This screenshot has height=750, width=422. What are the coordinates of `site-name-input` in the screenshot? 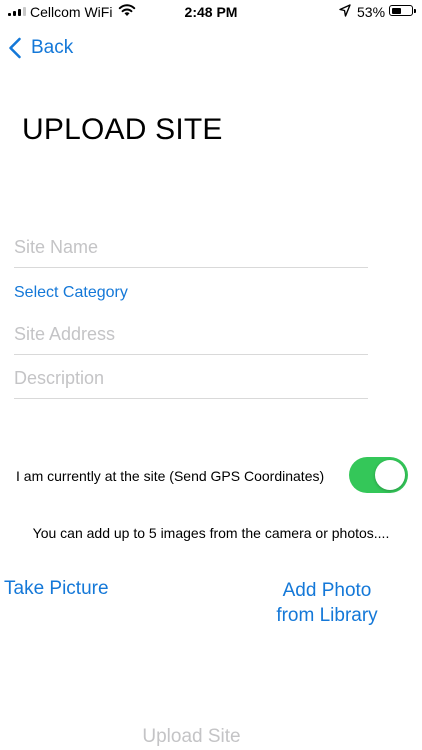 It's located at (191, 247).